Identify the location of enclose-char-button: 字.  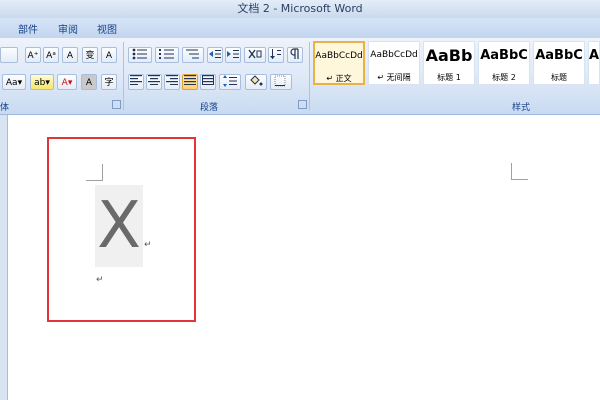
(109, 82).